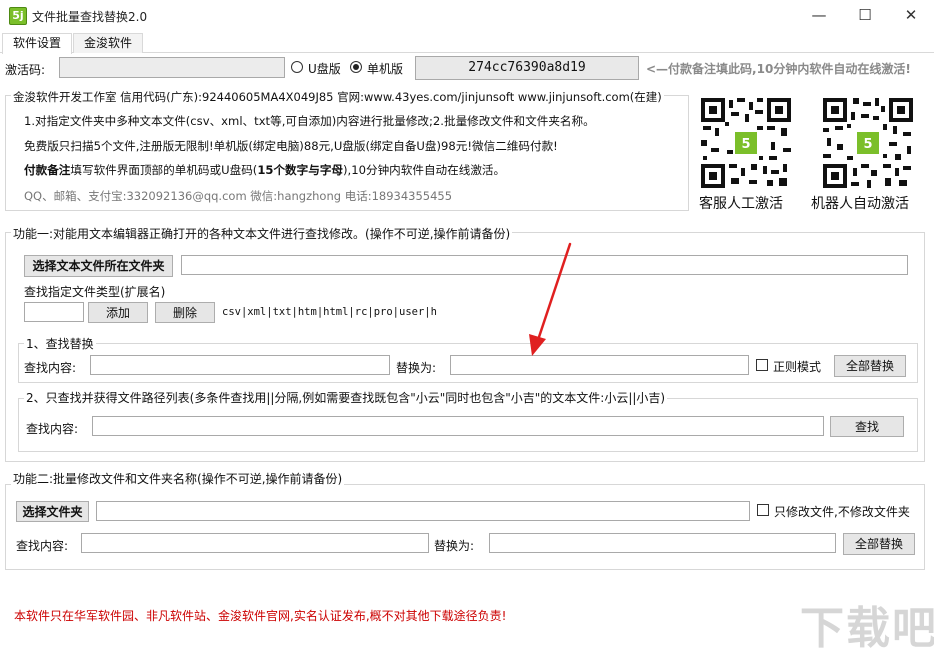 The width and height of the screenshot is (934, 652). What do you see at coordinates (599, 365) in the screenshot?
I see `replace-with-input` at bounding box center [599, 365].